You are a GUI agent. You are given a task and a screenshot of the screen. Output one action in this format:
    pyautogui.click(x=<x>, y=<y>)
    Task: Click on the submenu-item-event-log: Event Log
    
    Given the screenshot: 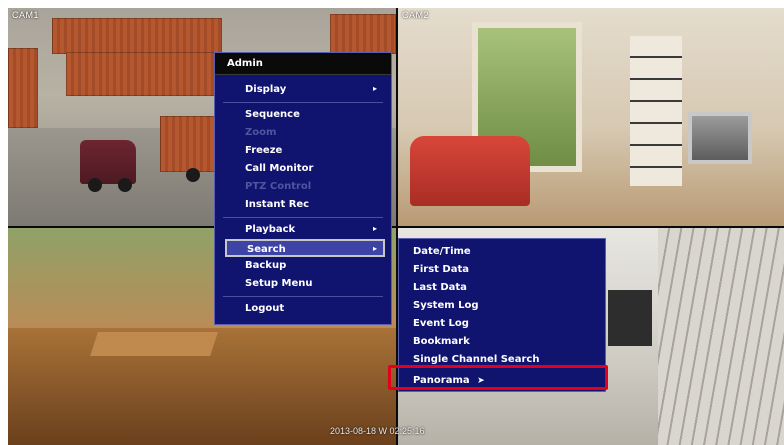 What is the action you would take?
    pyautogui.click(x=502, y=324)
    